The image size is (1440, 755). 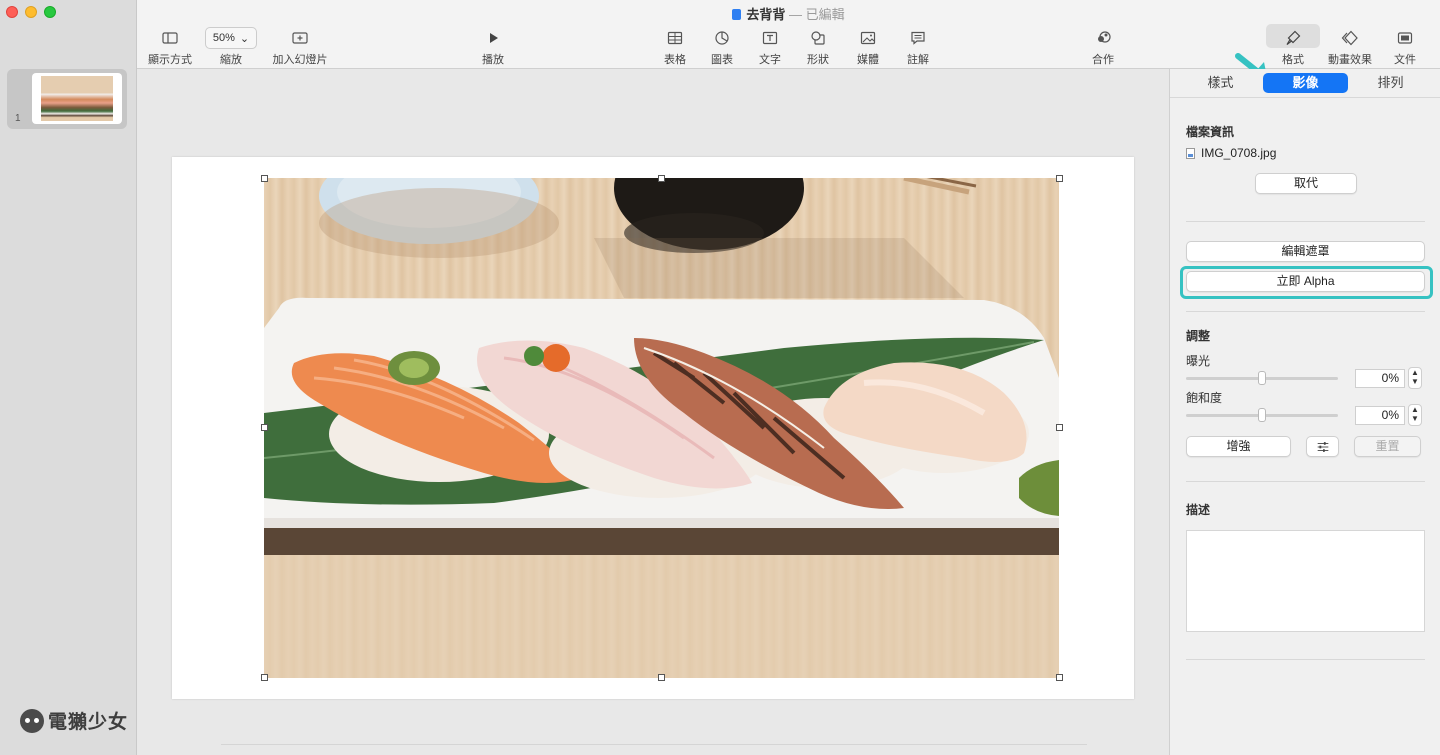 What do you see at coordinates (918, 60) in the screenshot?
I see `comment-label: 註解` at bounding box center [918, 60].